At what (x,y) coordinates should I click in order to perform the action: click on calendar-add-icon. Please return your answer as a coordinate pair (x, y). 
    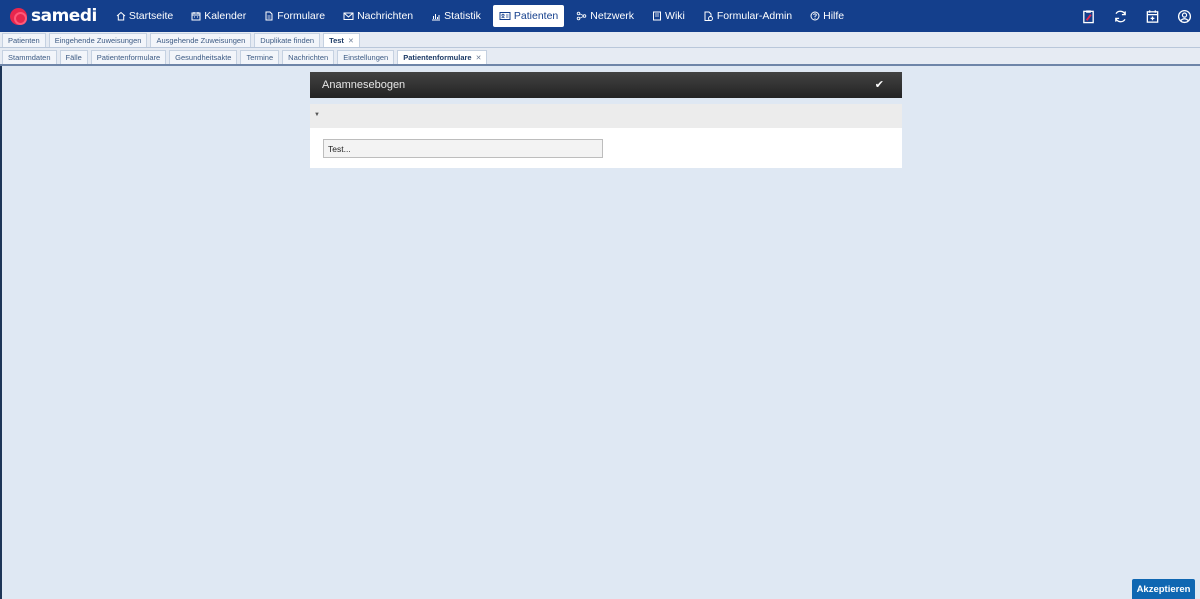
    Looking at the image, I should click on (1152, 16).